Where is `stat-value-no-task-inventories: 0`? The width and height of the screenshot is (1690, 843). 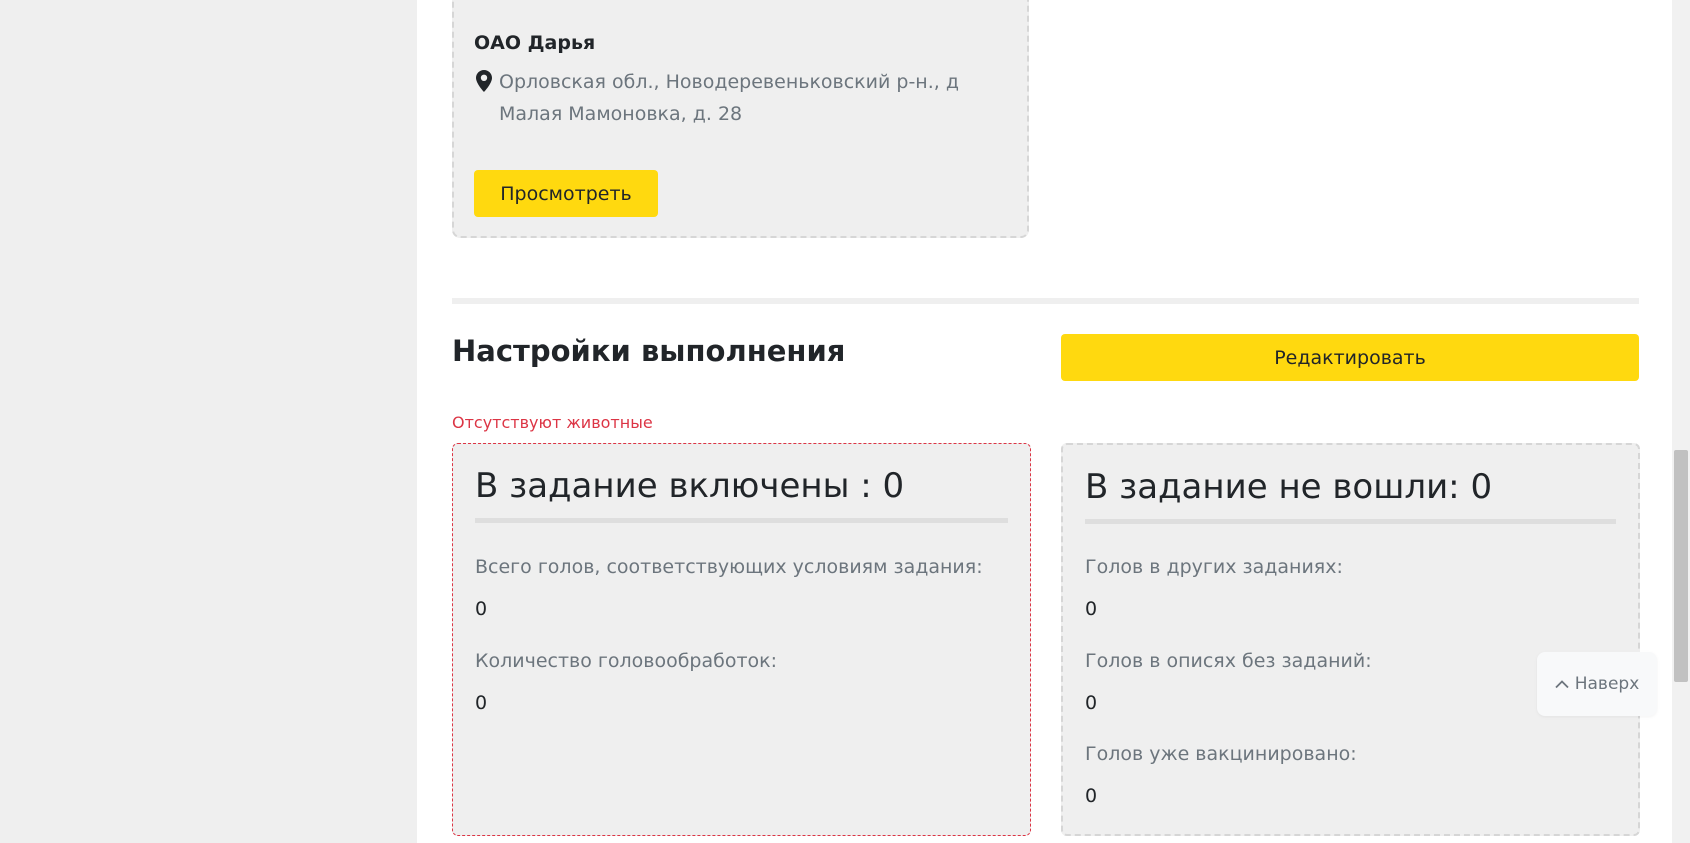
stat-value-no-task-inventories: 0 is located at coordinates (1091, 703).